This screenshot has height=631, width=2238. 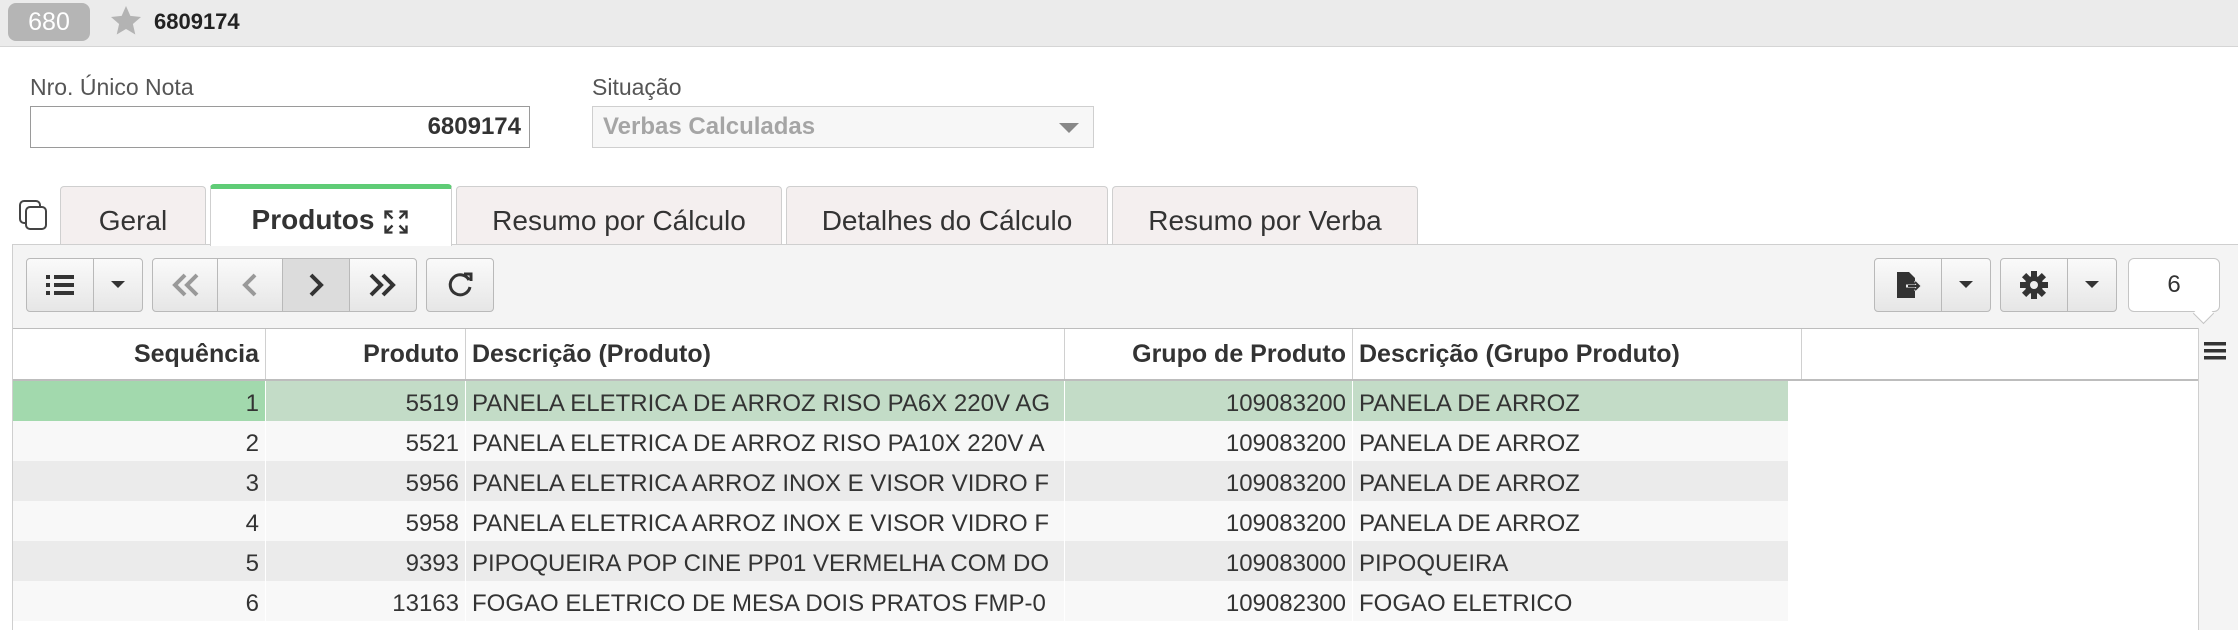 I want to click on column-header-descricao-grupo: Descrição (Grupo Produto), so click(x=1577, y=354).